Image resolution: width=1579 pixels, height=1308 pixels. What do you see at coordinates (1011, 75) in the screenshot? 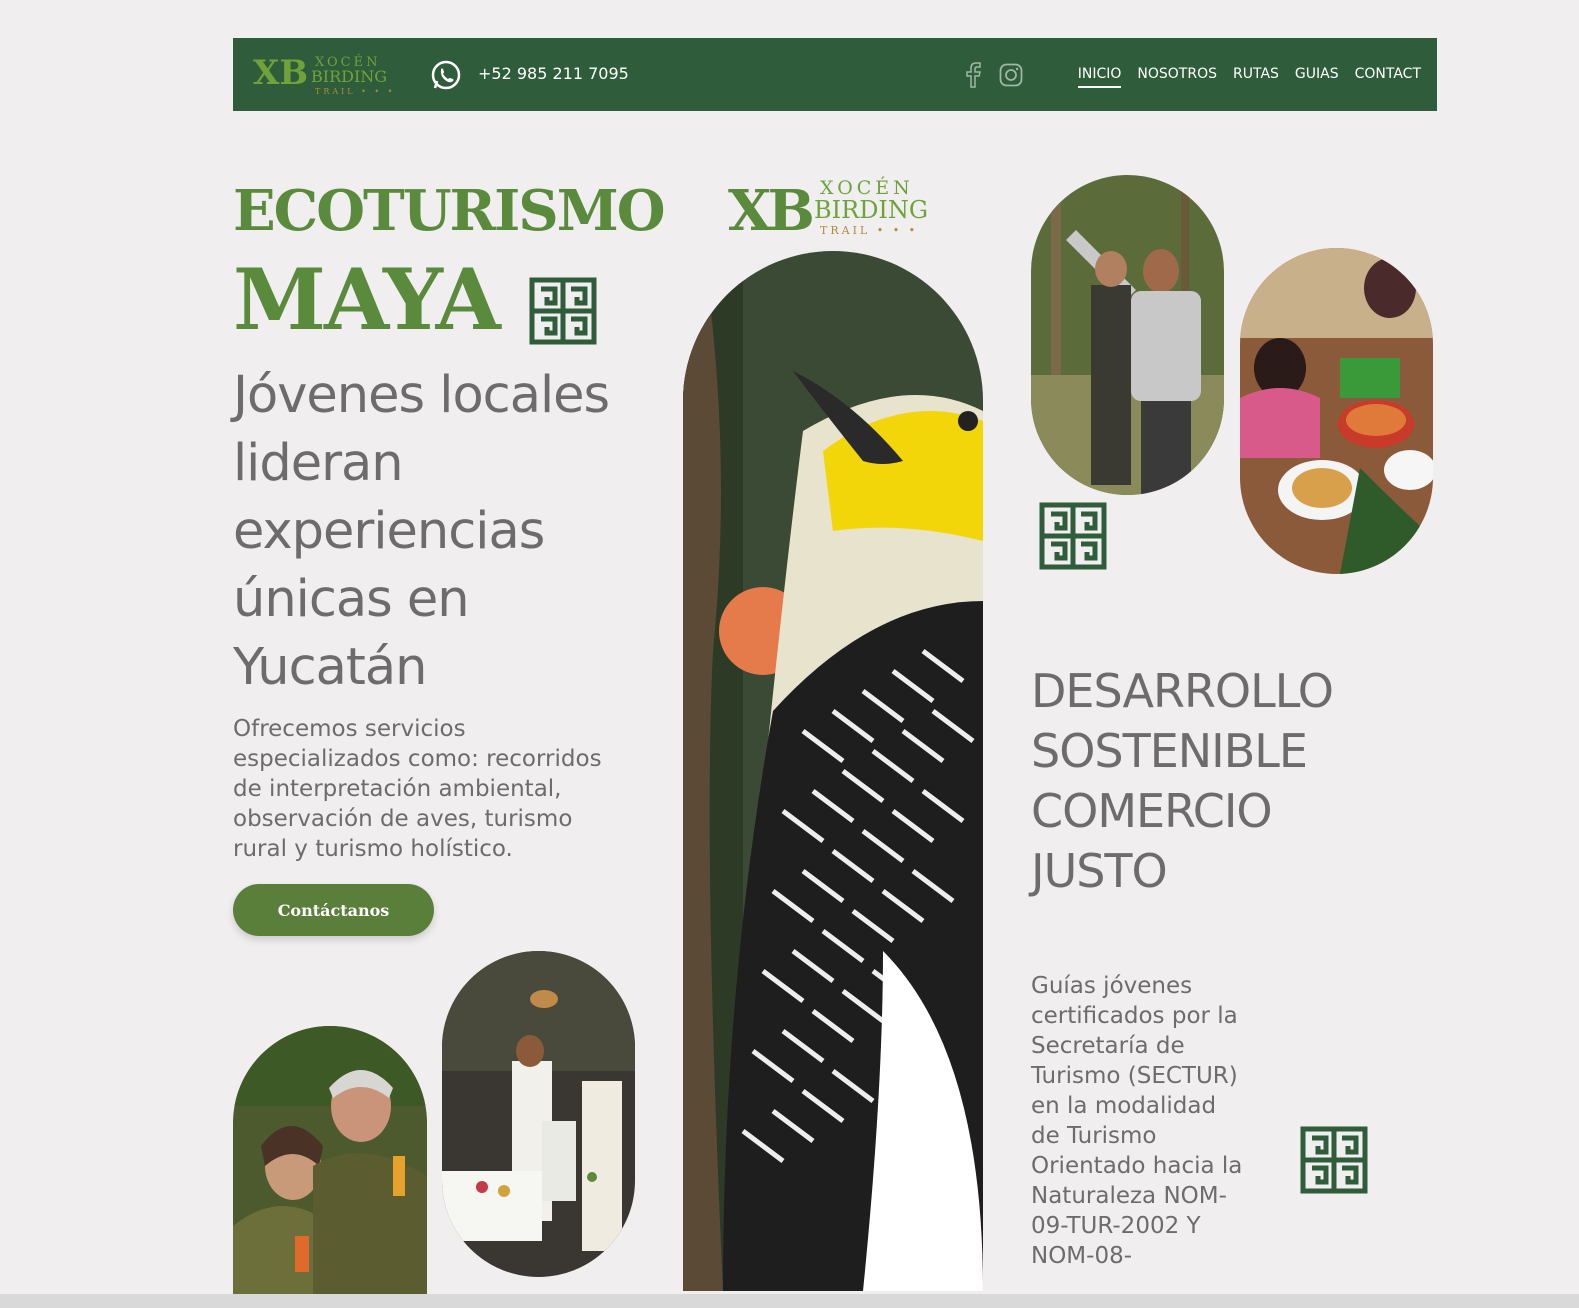
I see `instagram-icon` at bounding box center [1011, 75].